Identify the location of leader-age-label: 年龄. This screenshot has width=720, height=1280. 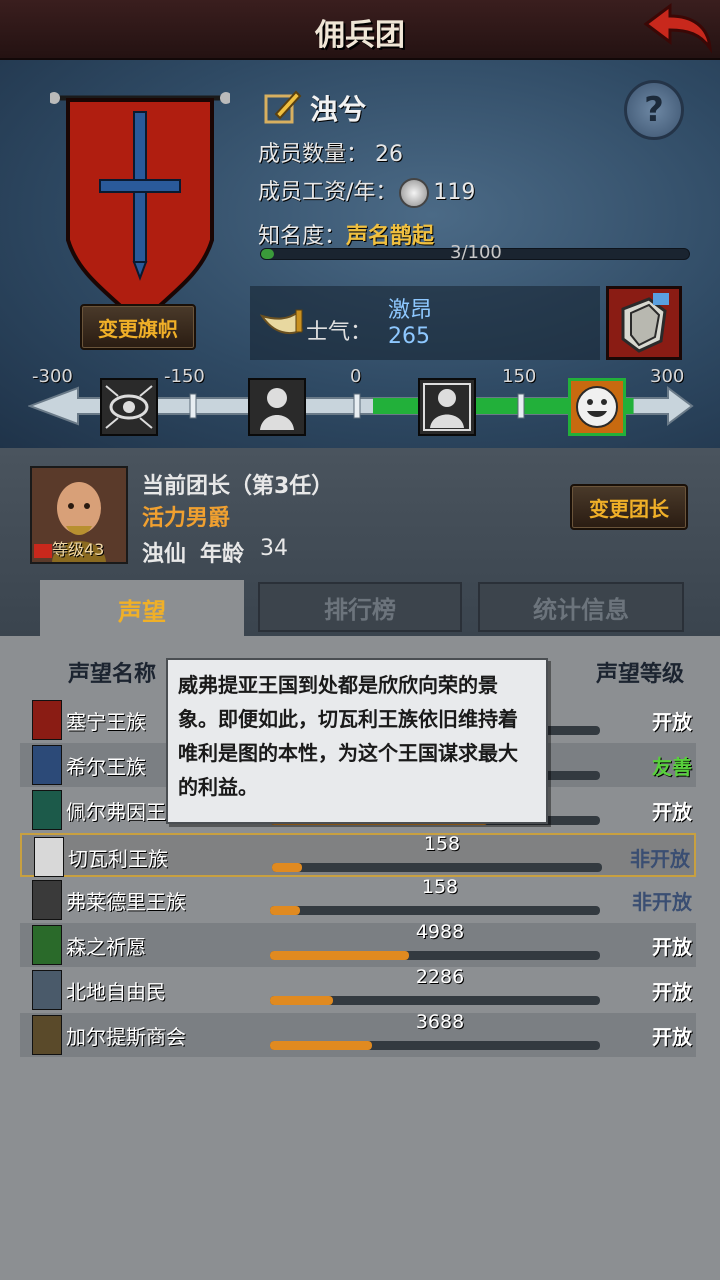
(222, 554).